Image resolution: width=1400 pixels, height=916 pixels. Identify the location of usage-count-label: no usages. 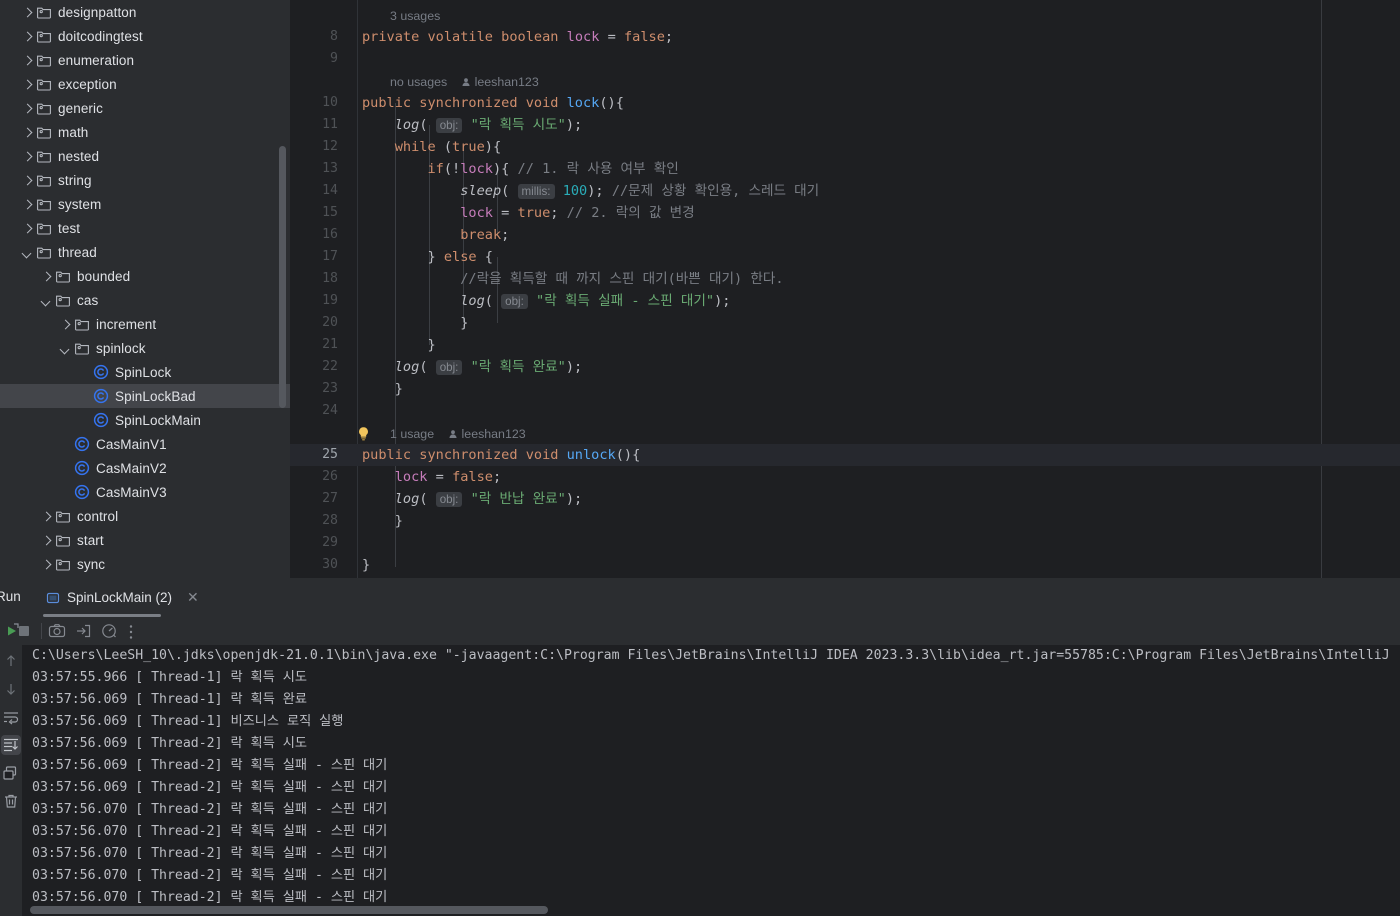
(418, 82).